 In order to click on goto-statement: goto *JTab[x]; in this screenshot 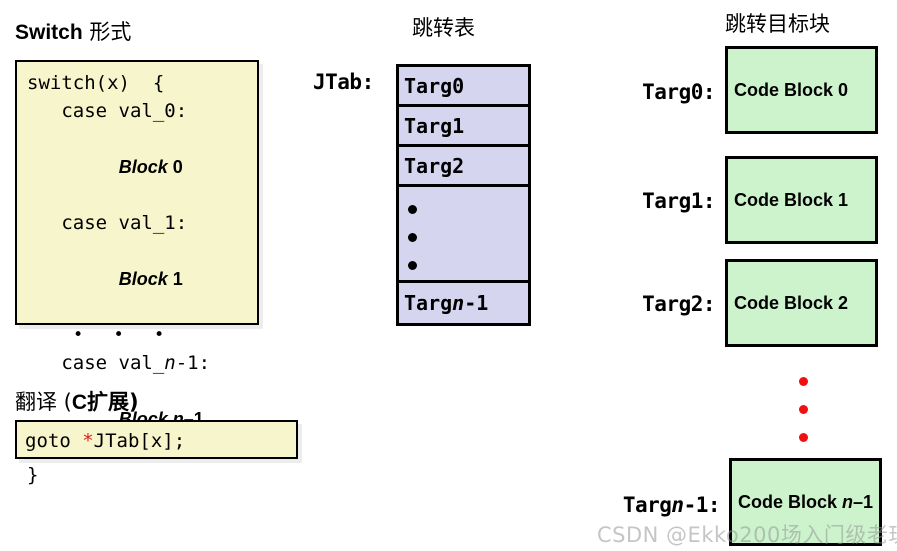, I will do `click(160, 441)`.